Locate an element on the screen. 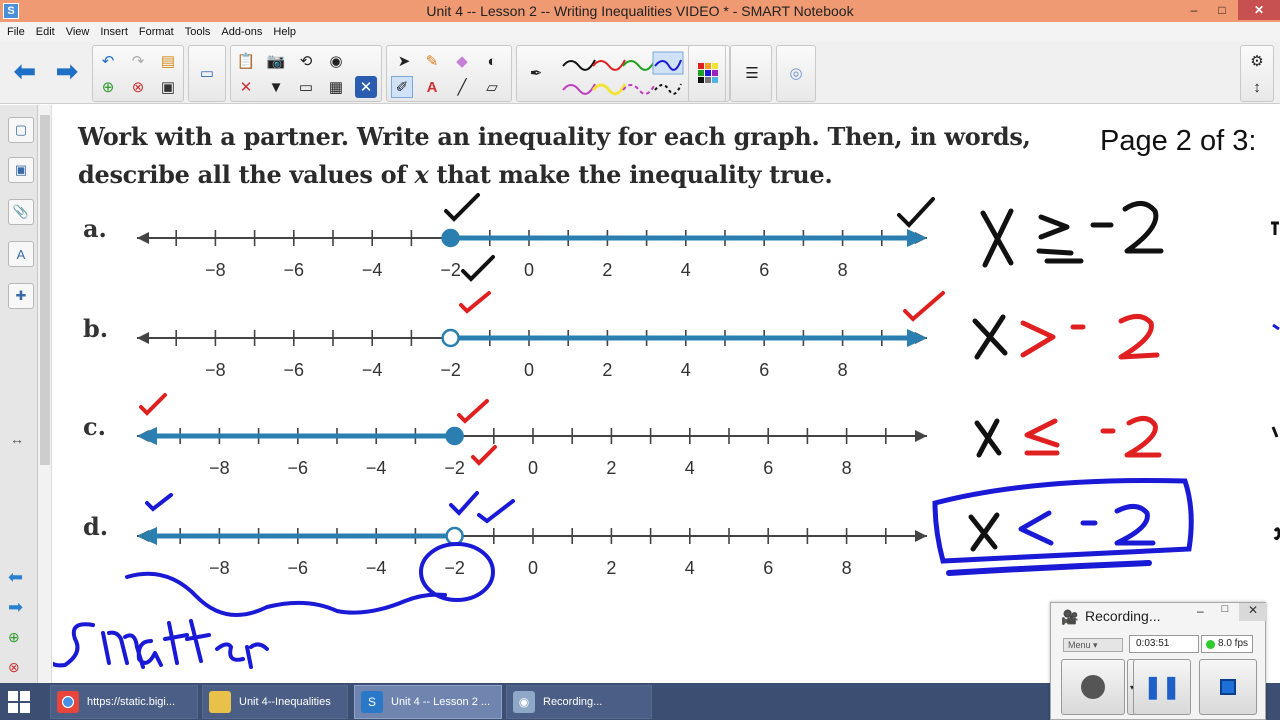  add-page-side-icon: ⊕ is located at coordinates (14, 637).